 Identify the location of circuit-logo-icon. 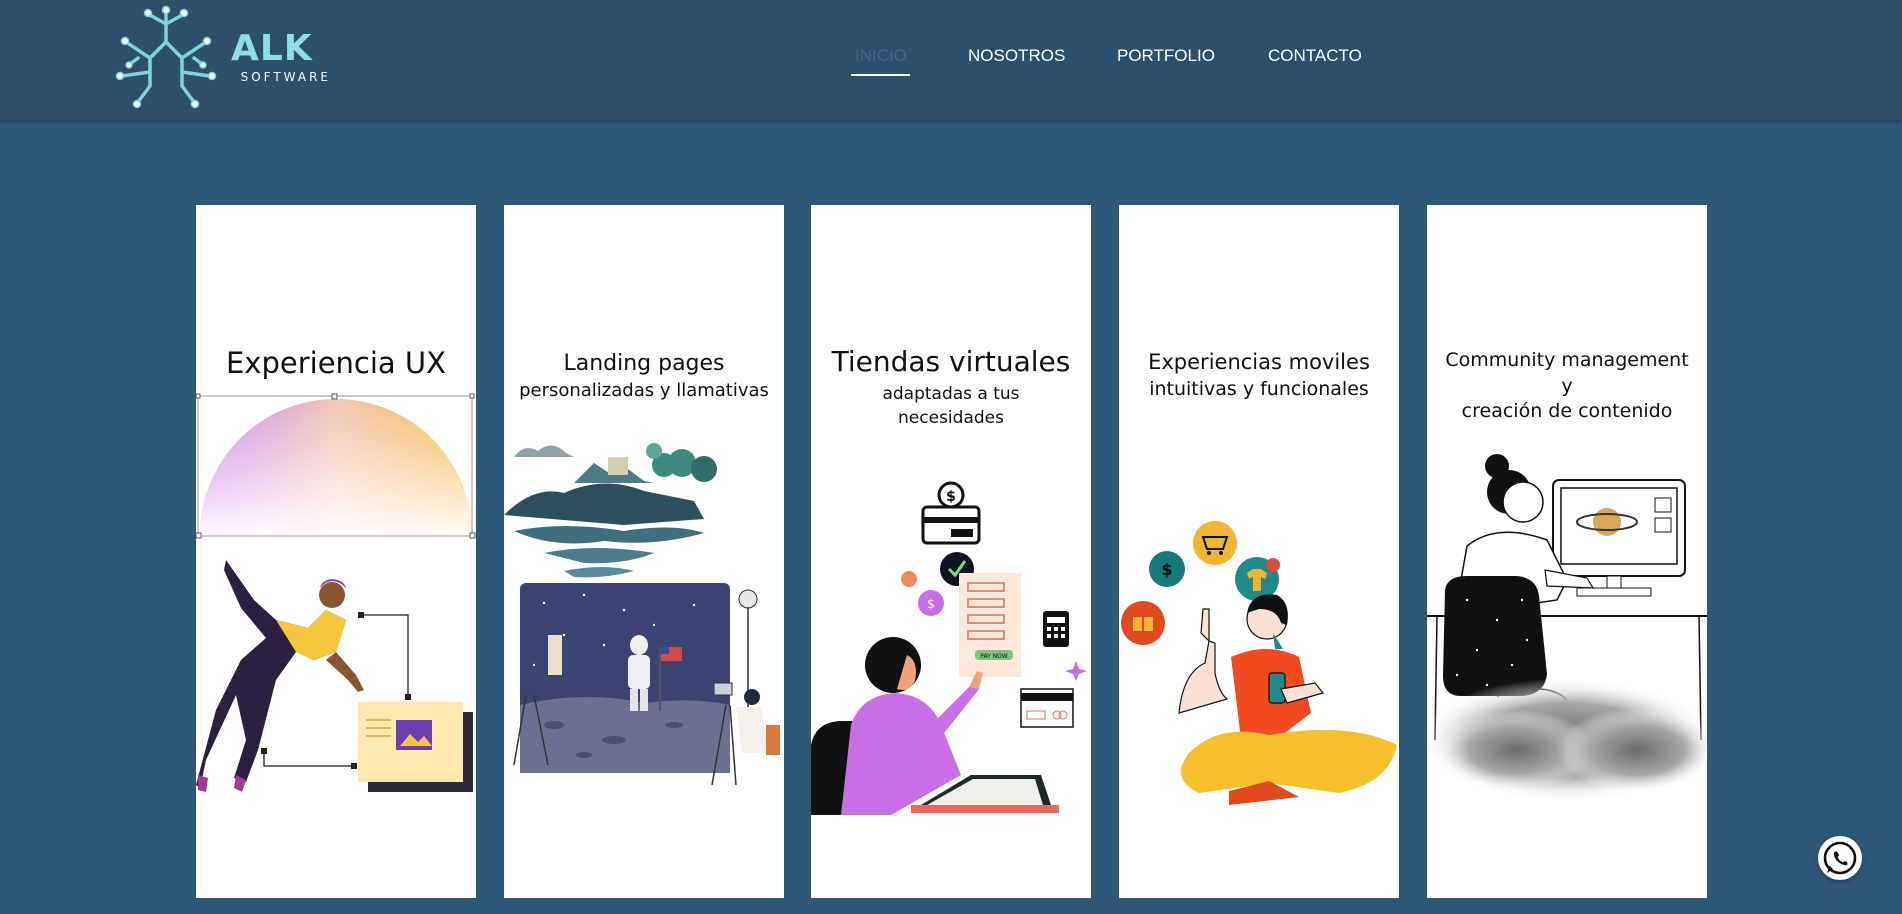
(166, 57).